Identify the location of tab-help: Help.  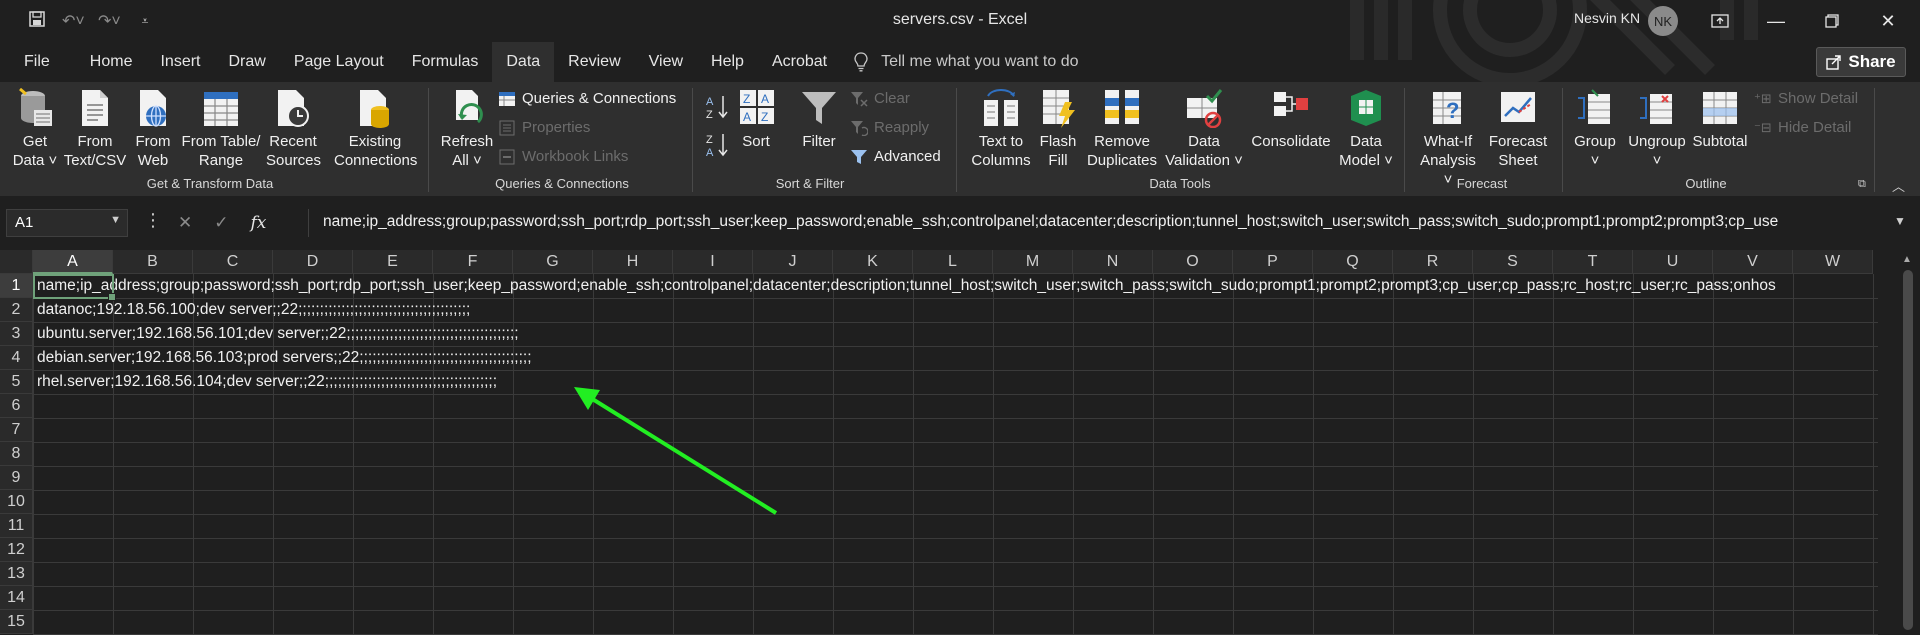
(727, 62).